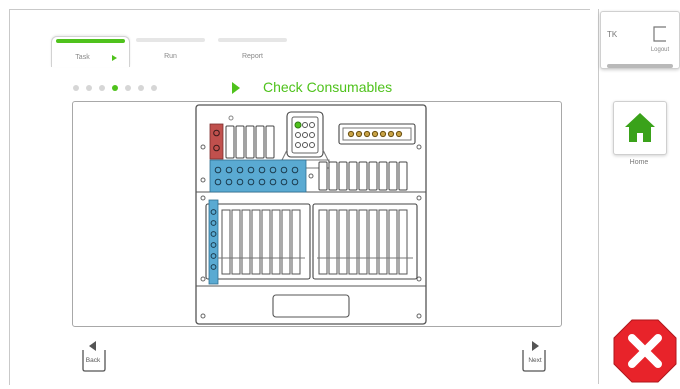 Image resolution: width=680 pixels, height=389 pixels. Describe the element at coordinates (93, 360) in the screenshot. I see `back-label: Back` at that location.